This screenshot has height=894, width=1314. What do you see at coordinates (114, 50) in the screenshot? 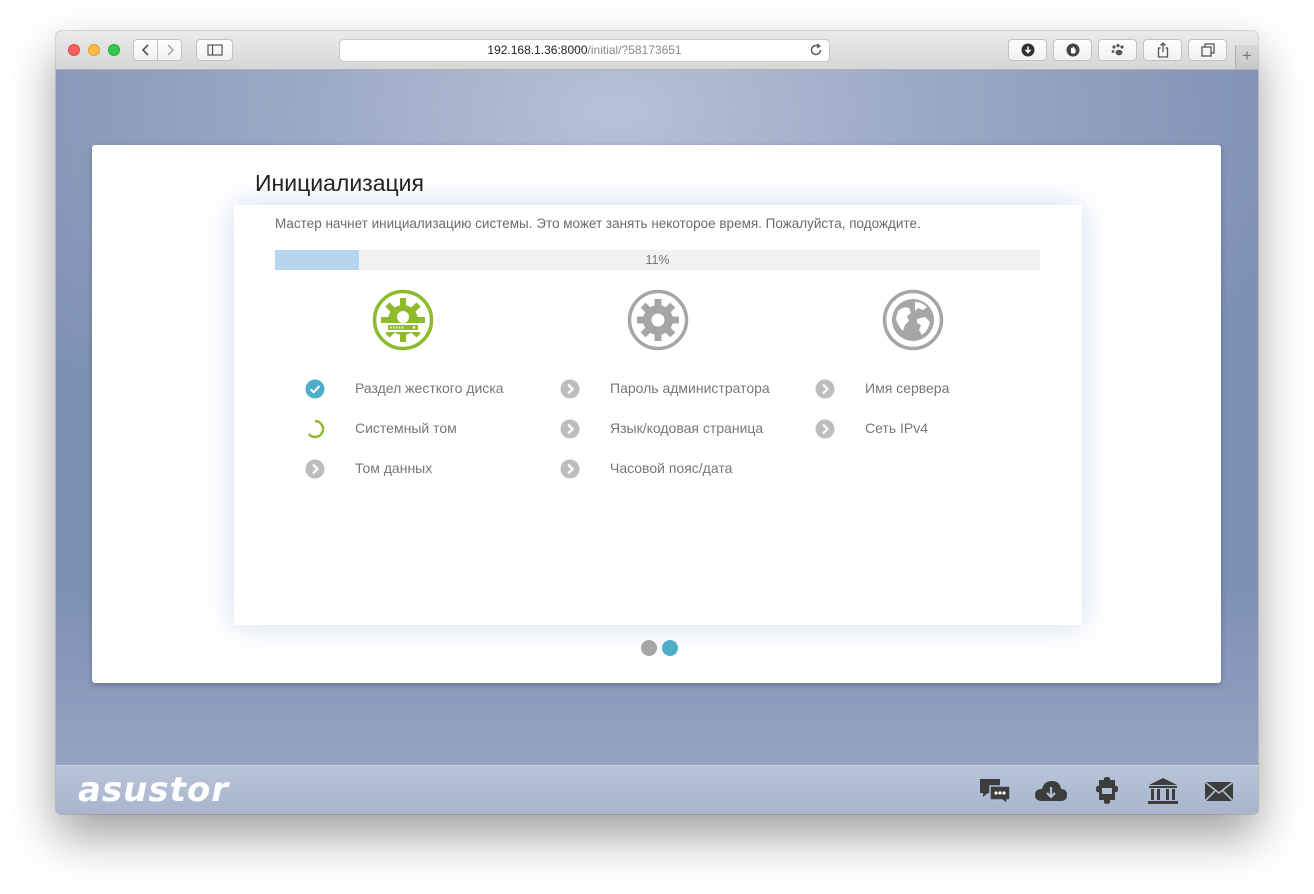
I see `zoom-window-button` at bounding box center [114, 50].